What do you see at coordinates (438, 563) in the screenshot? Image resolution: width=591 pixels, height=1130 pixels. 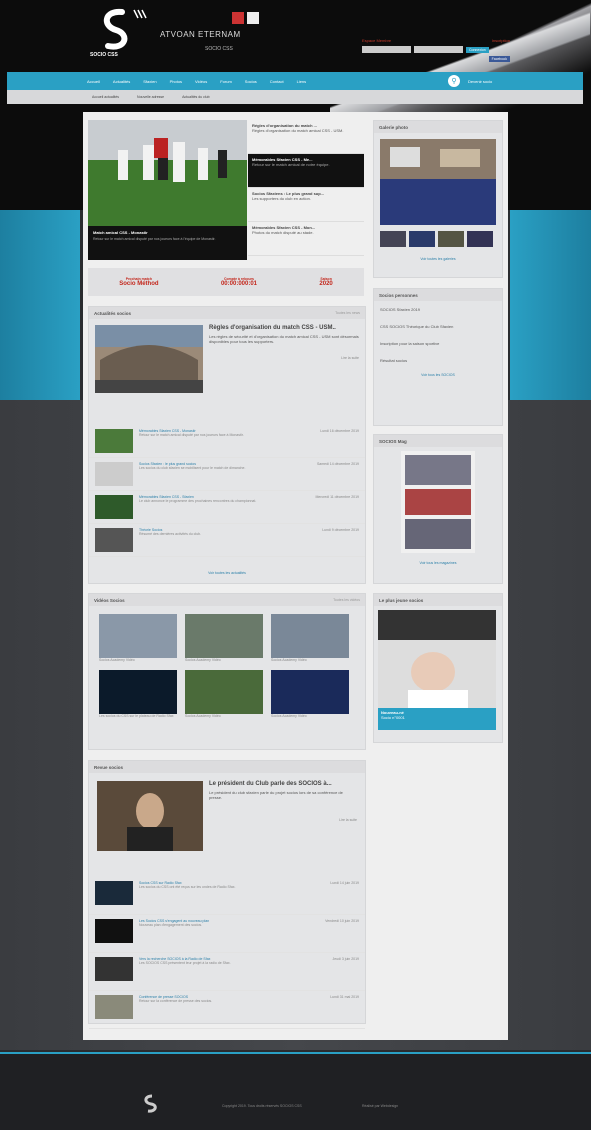 I see `magazine-link: Voir tous les magazines` at bounding box center [438, 563].